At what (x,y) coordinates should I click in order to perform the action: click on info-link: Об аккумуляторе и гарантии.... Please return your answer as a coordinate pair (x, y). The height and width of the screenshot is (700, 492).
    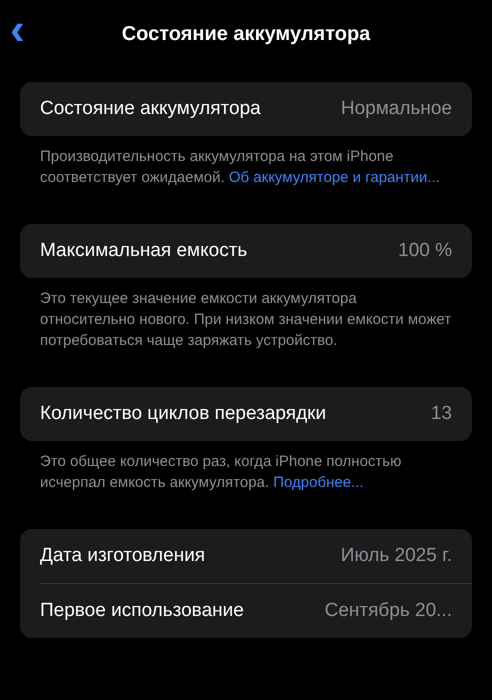
    Looking at the image, I should click on (334, 177).